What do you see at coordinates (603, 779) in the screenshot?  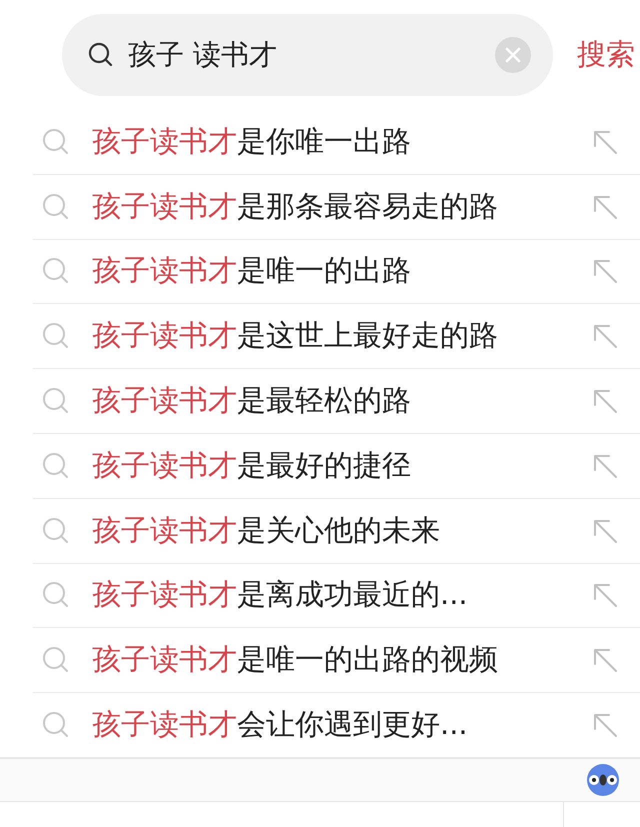 I see `bird-icon` at bounding box center [603, 779].